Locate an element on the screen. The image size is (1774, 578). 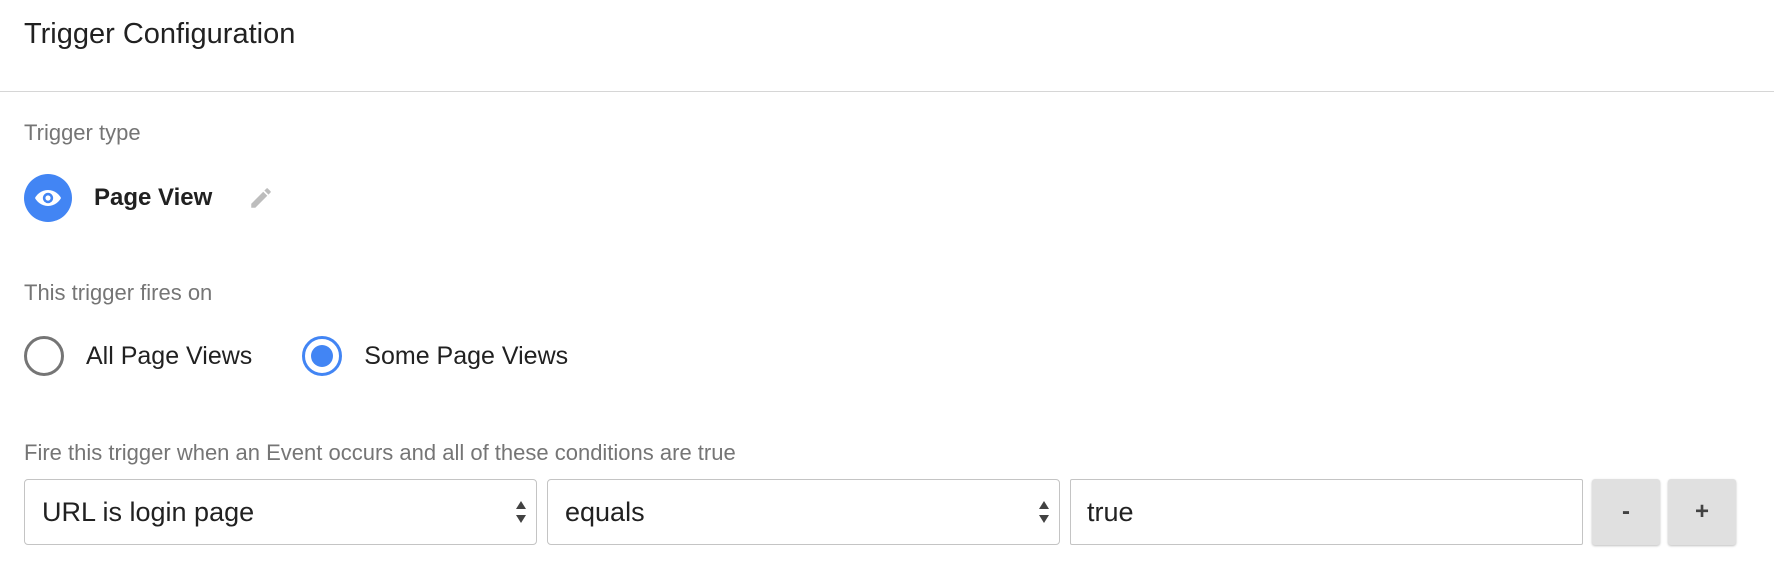
fires-on-label: This trigger fires on is located at coordinates (118, 292).